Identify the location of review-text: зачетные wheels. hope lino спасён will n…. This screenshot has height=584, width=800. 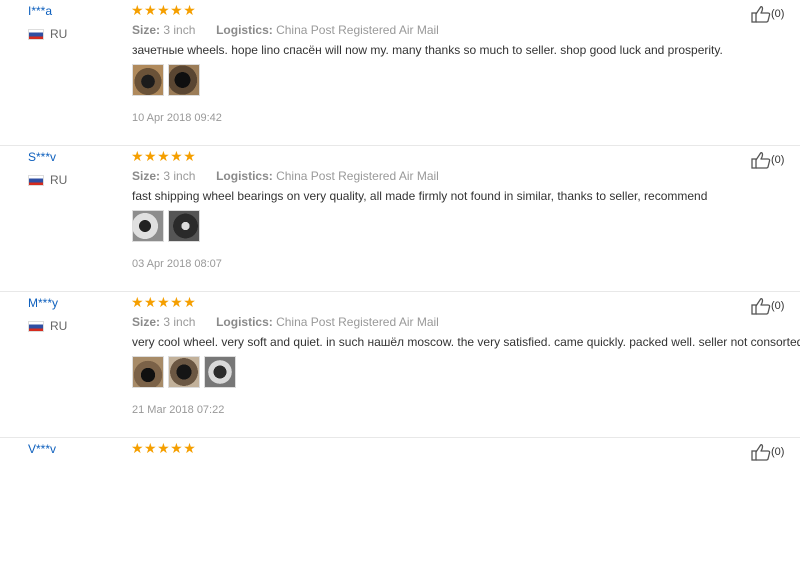
(427, 50).